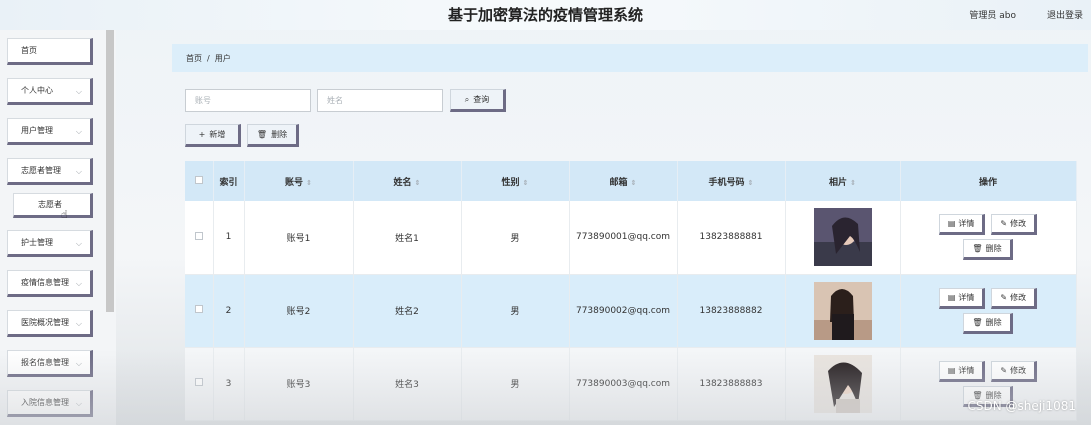 The height and width of the screenshot is (425, 1091). Describe the element at coordinates (467, 99) in the screenshot. I see `search-icon: ⌕` at that location.